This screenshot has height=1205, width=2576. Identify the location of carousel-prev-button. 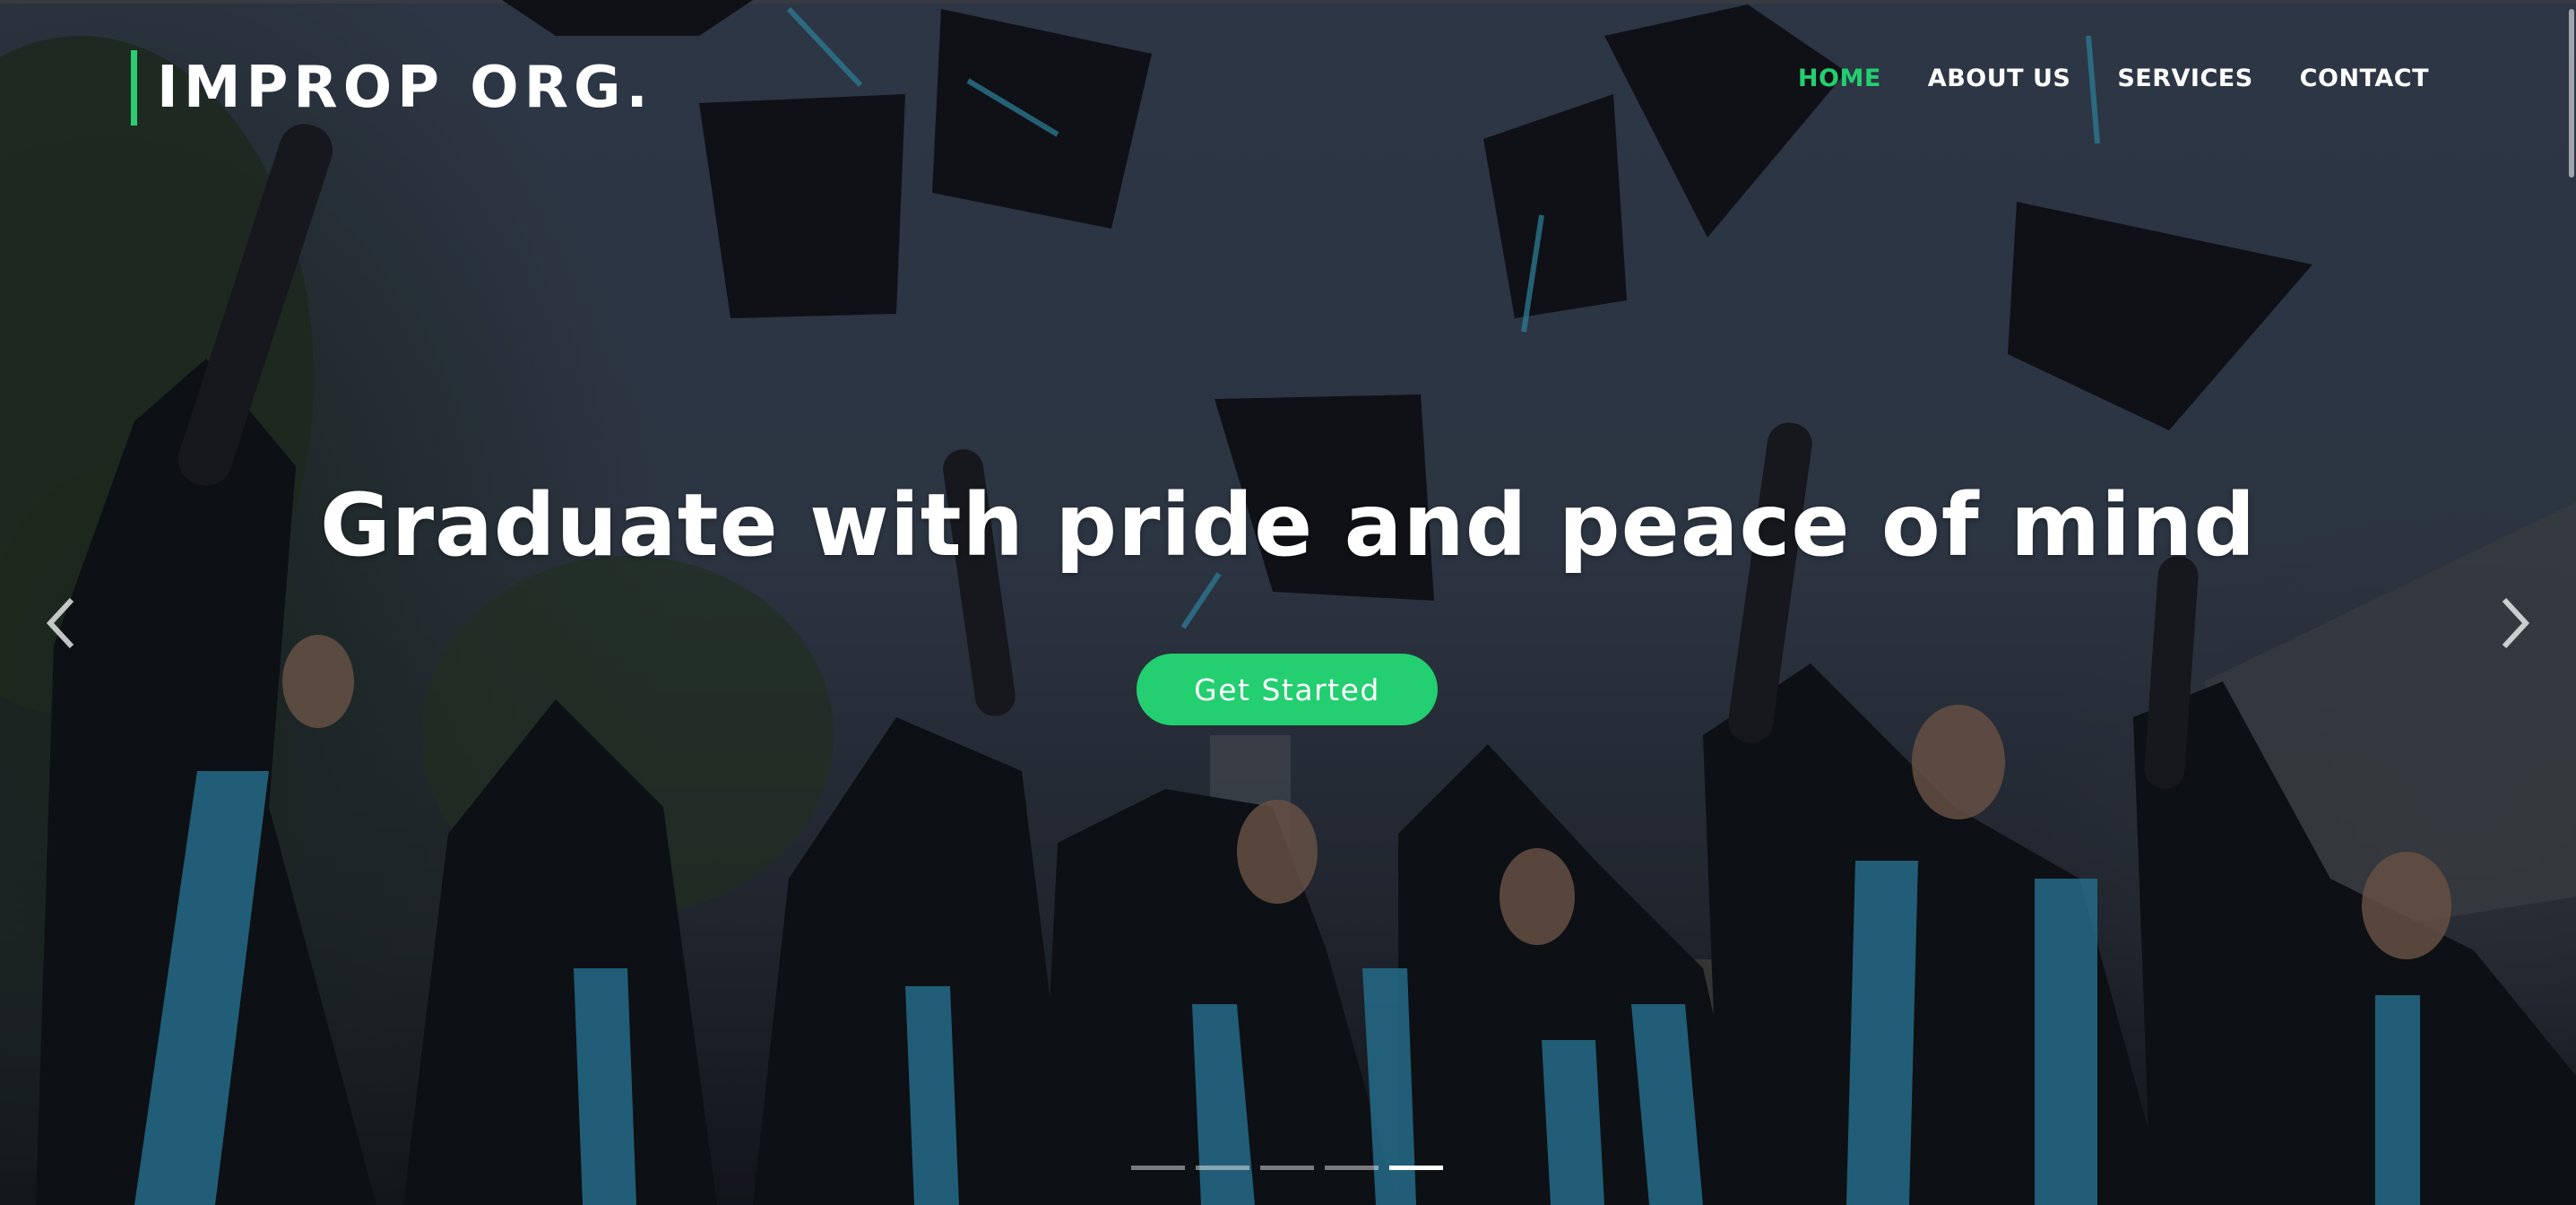
(61, 623).